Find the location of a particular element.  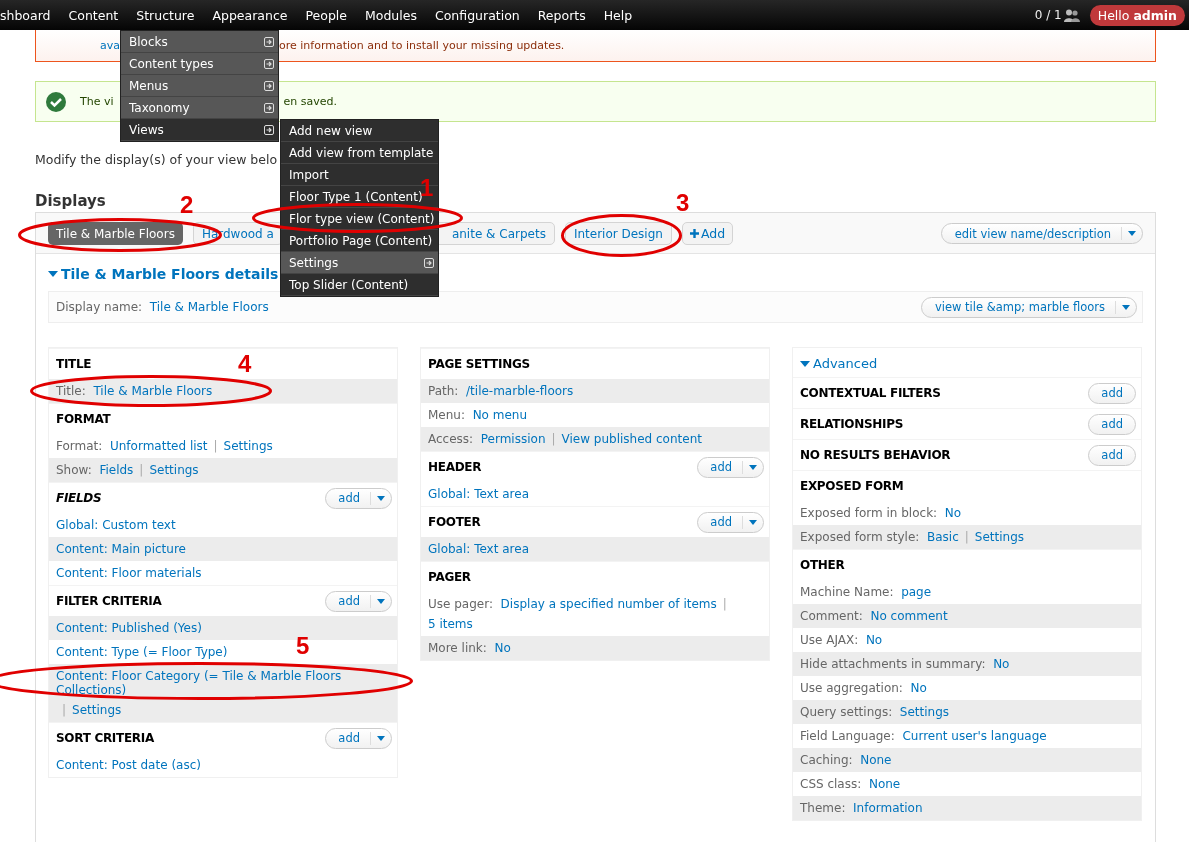

setting-label: Exposed form style: is located at coordinates (860, 537).